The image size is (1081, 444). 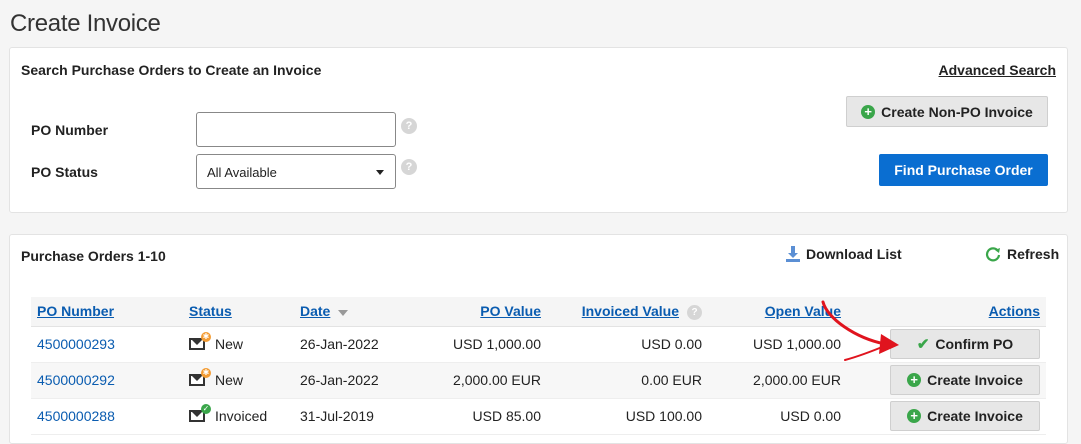 I want to click on status-text: Invoiced, so click(x=241, y=416).